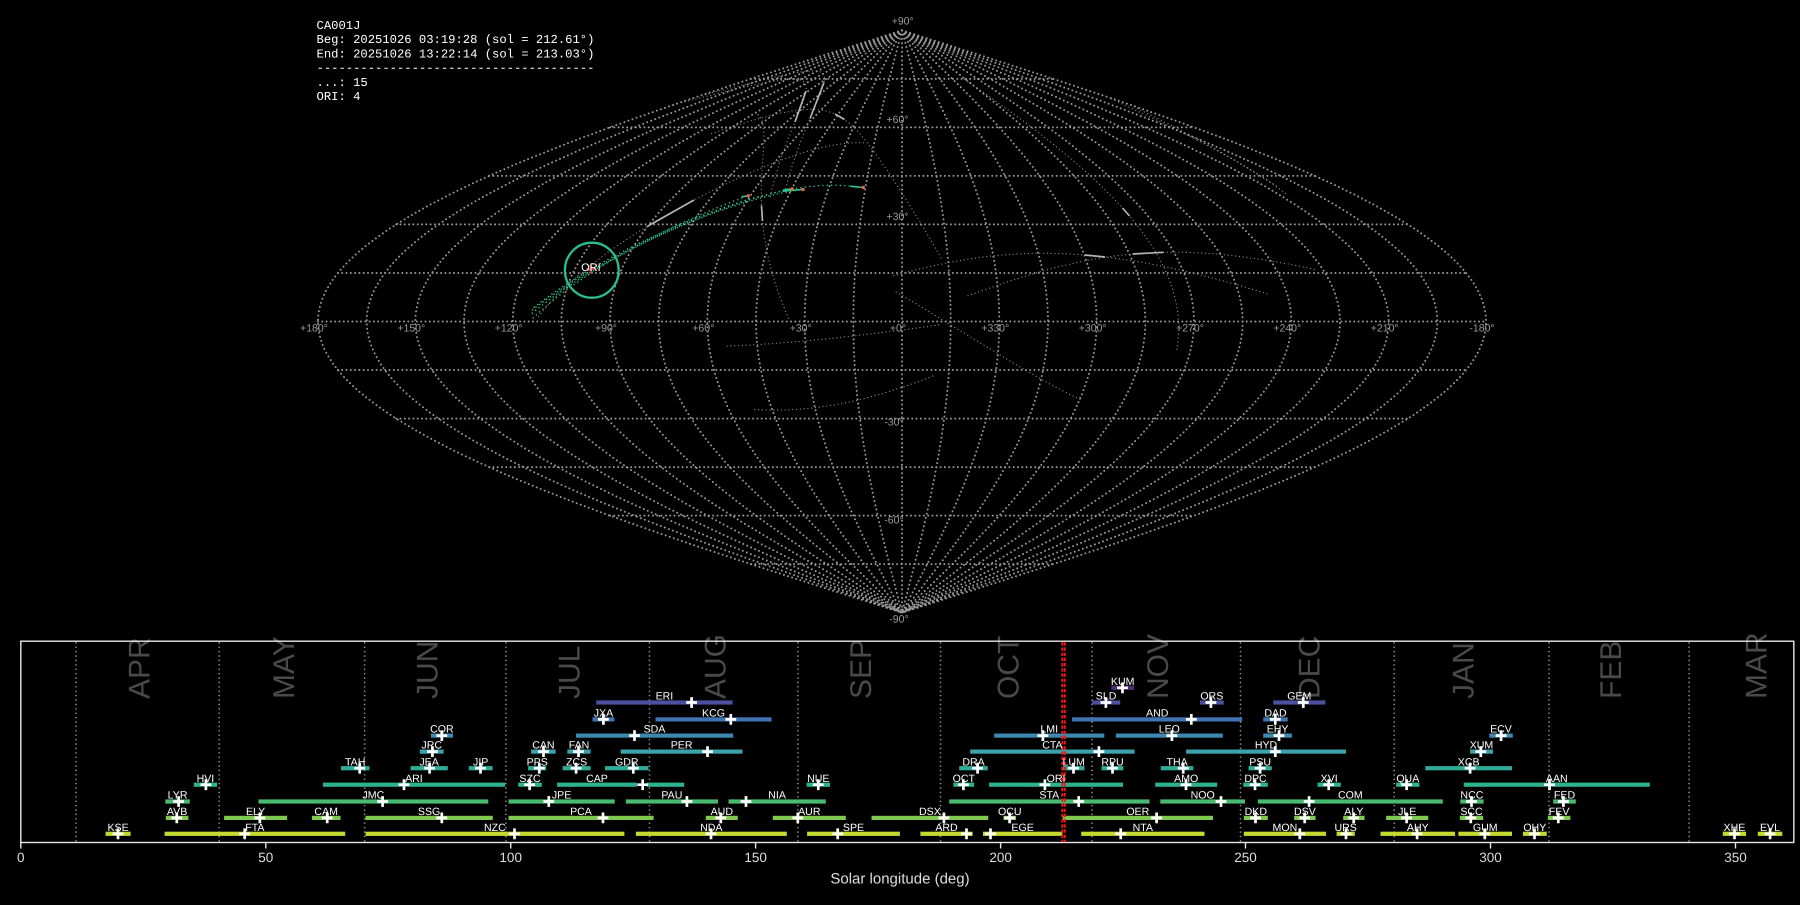 The width and height of the screenshot is (1800, 905). I want to click on svg-text: SCC, so click(1471, 812).